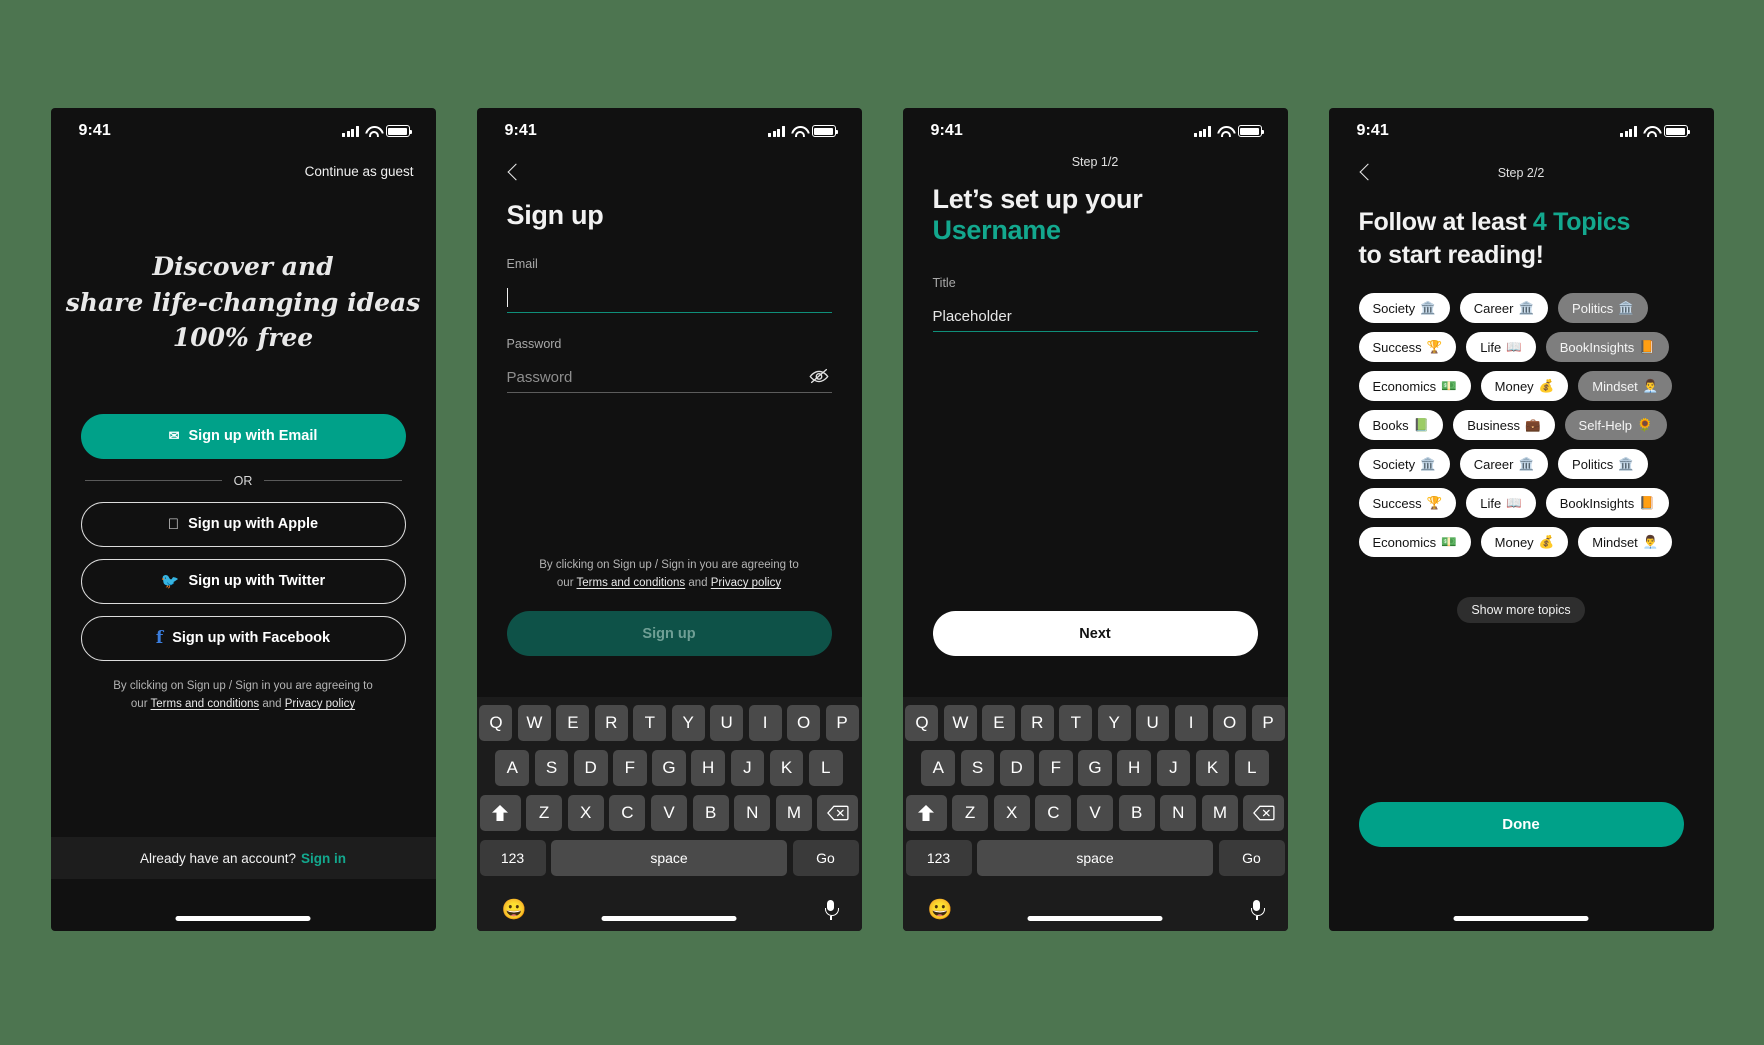  Describe the element at coordinates (669, 633) in the screenshot. I see `signup-submit-button: Sign up` at that location.